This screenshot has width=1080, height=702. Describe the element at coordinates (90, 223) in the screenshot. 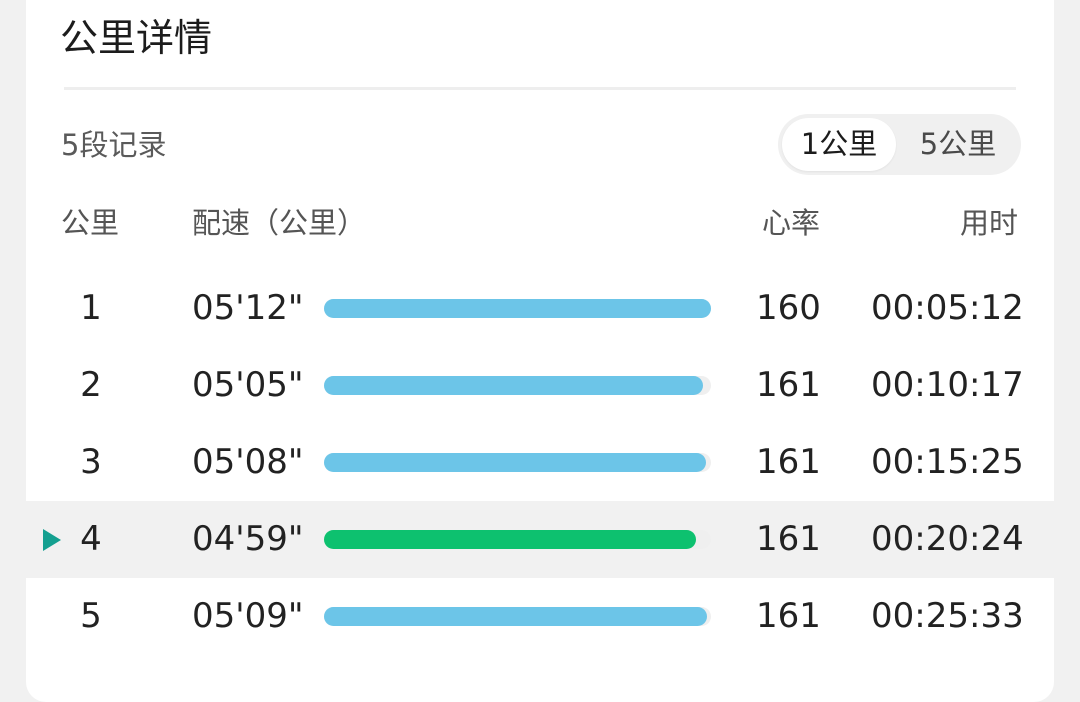

I see `column-header-km: 公里` at that location.